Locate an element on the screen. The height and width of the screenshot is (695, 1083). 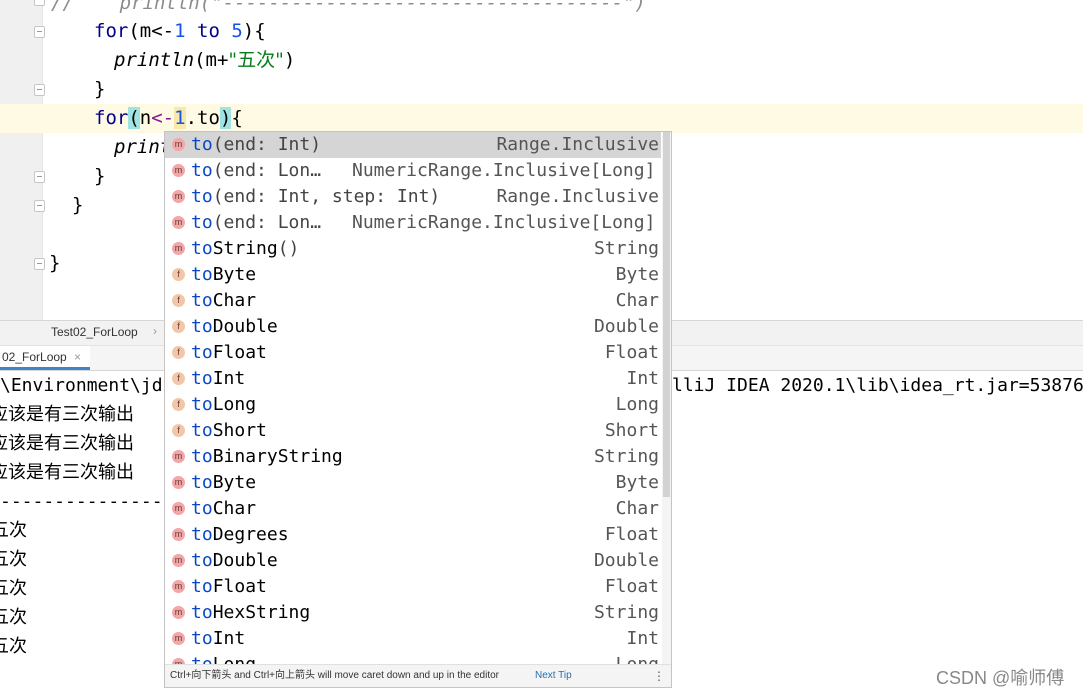
completion-item-type: Long is located at coordinates (637, 404).